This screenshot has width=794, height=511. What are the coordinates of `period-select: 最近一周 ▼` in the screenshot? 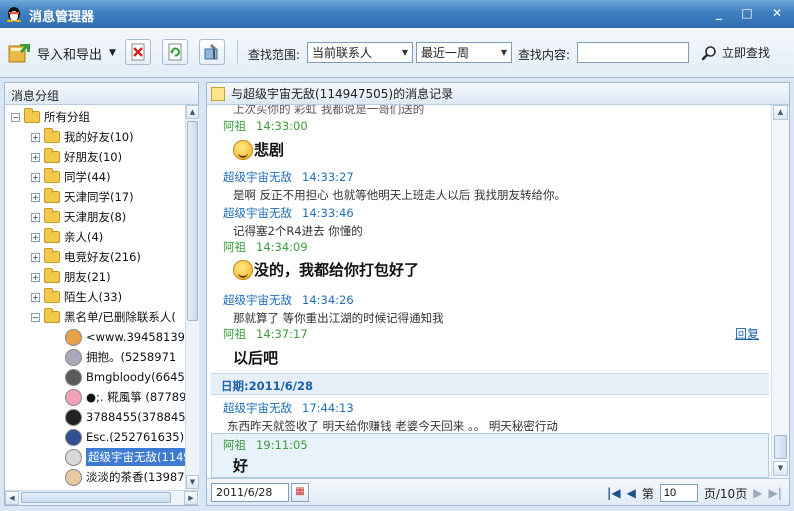 It's located at (464, 52).